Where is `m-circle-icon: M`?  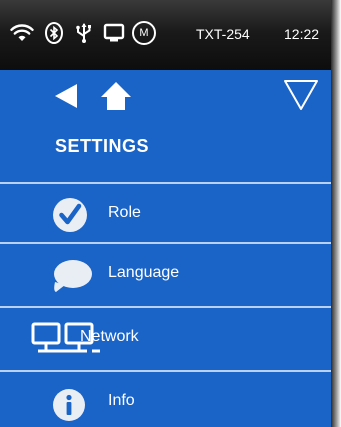
m-circle-icon: M is located at coordinates (144, 33).